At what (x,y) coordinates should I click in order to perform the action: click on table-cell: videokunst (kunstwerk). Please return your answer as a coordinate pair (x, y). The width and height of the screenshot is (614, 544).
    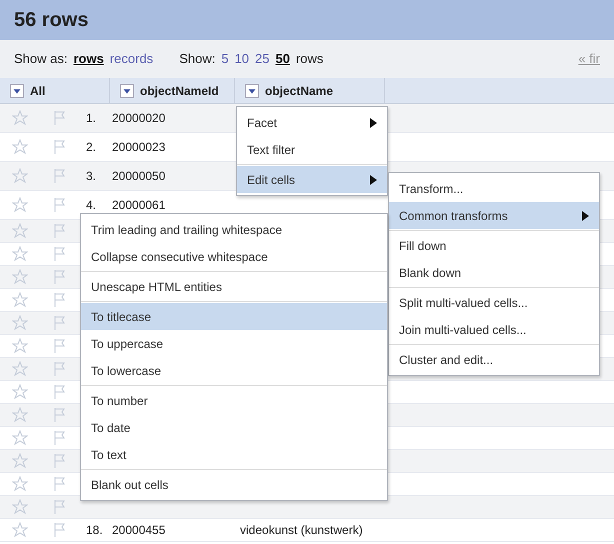
    Looking at the image, I should click on (301, 530).